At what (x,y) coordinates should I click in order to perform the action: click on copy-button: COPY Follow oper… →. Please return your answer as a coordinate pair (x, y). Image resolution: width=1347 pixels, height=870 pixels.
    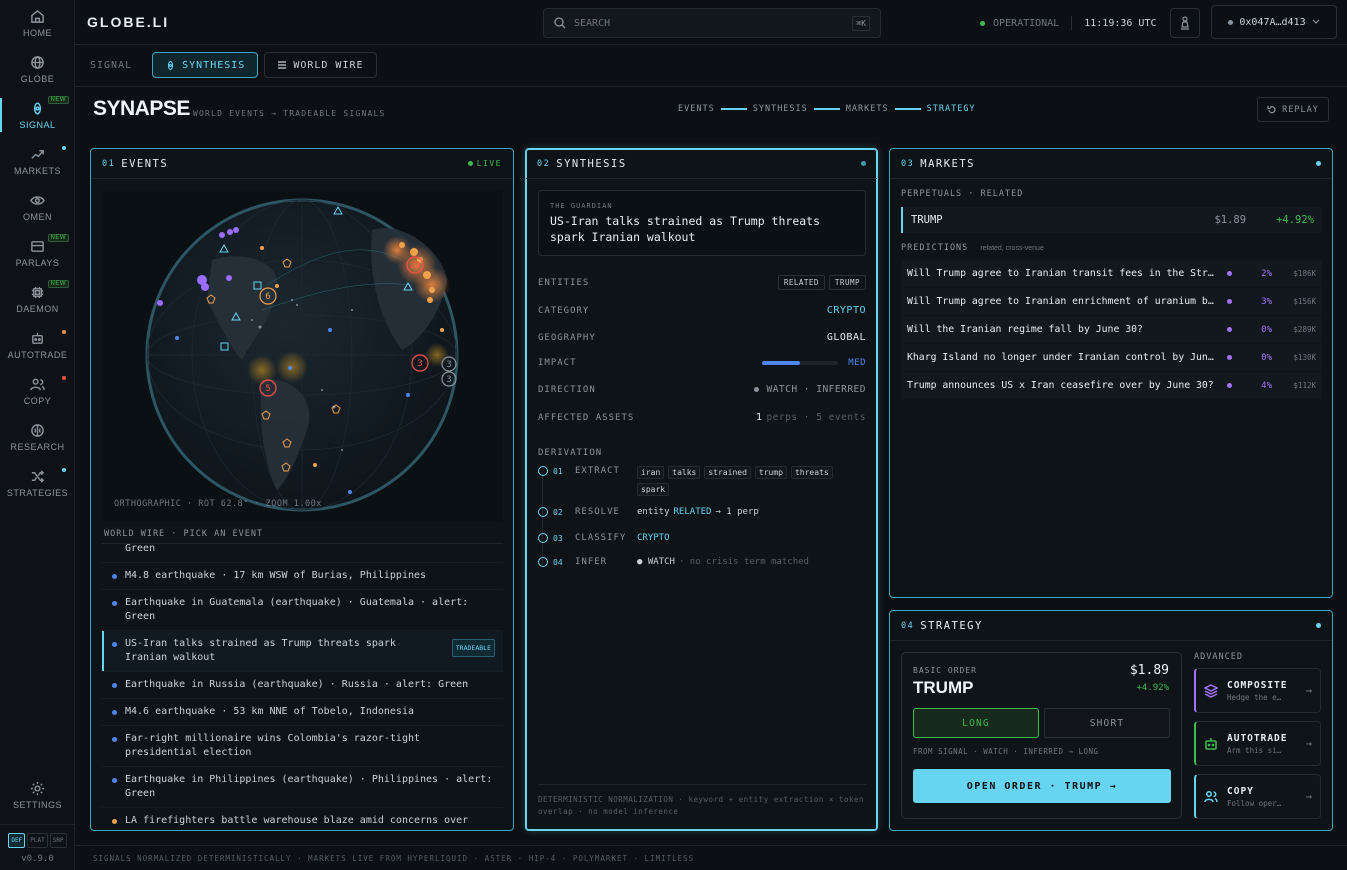
    Looking at the image, I should click on (1257, 796).